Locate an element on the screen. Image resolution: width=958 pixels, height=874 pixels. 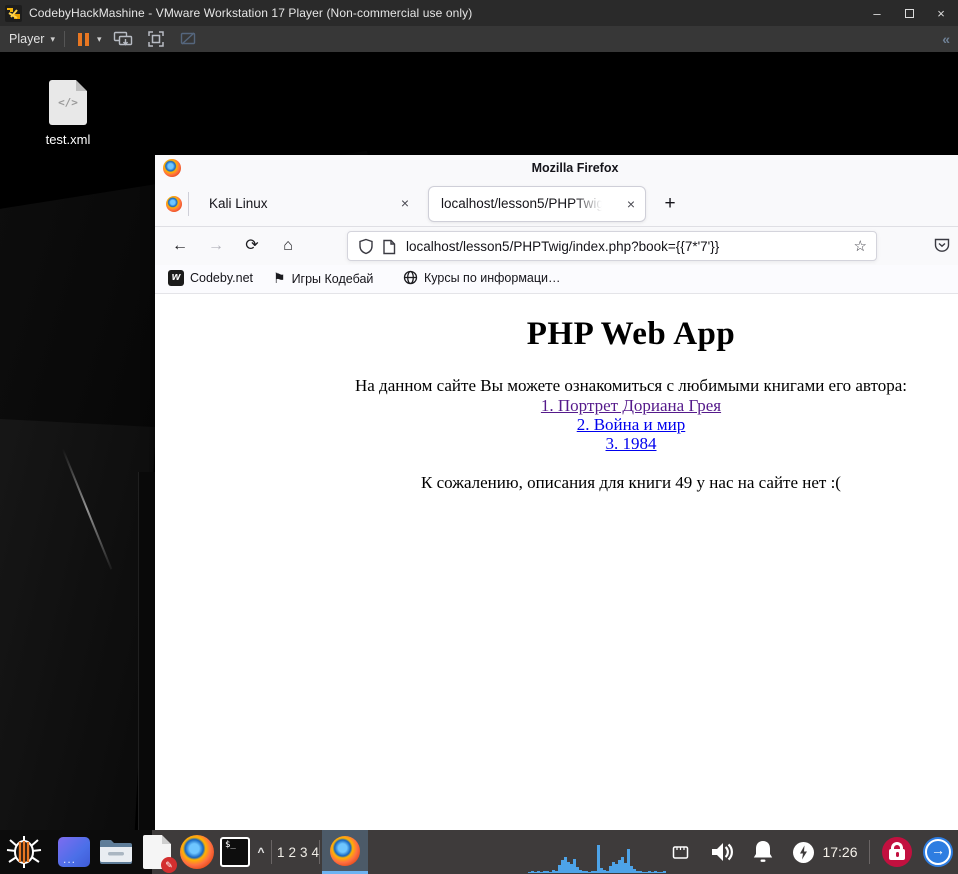
tracking-shield-icon is located at coordinates (366, 246).